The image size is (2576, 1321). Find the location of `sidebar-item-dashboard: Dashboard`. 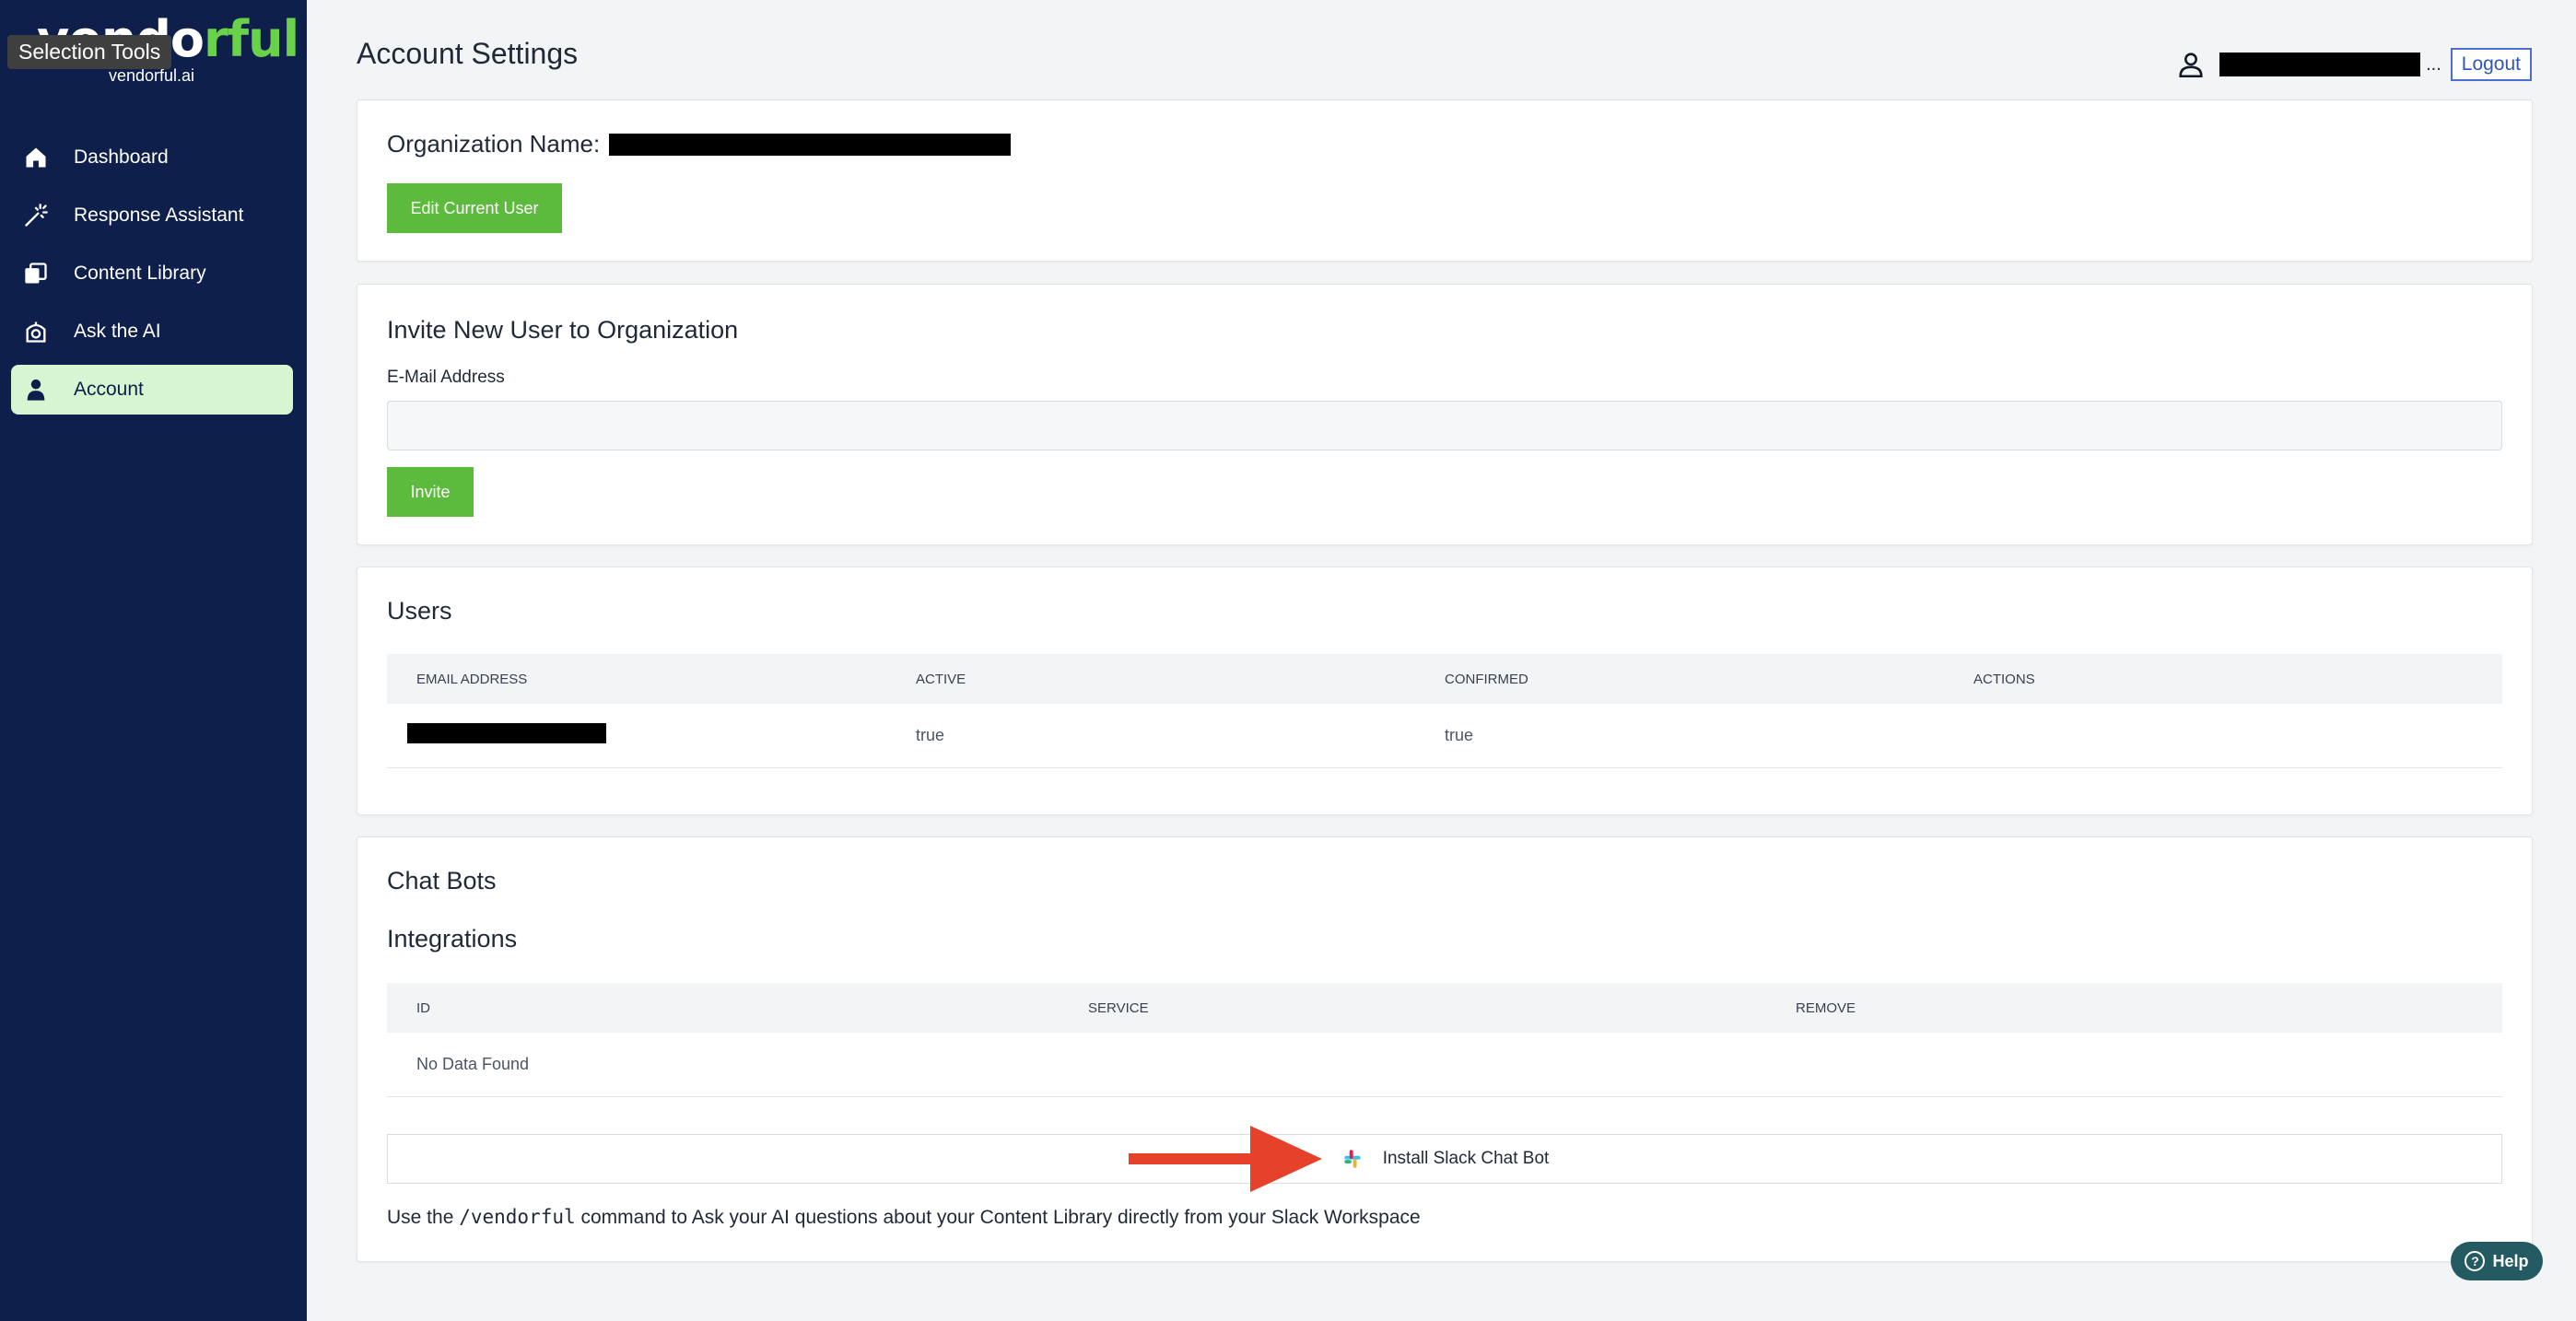

sidebar-item-dashboard: Dashboard is located at coordinates (152, 157).